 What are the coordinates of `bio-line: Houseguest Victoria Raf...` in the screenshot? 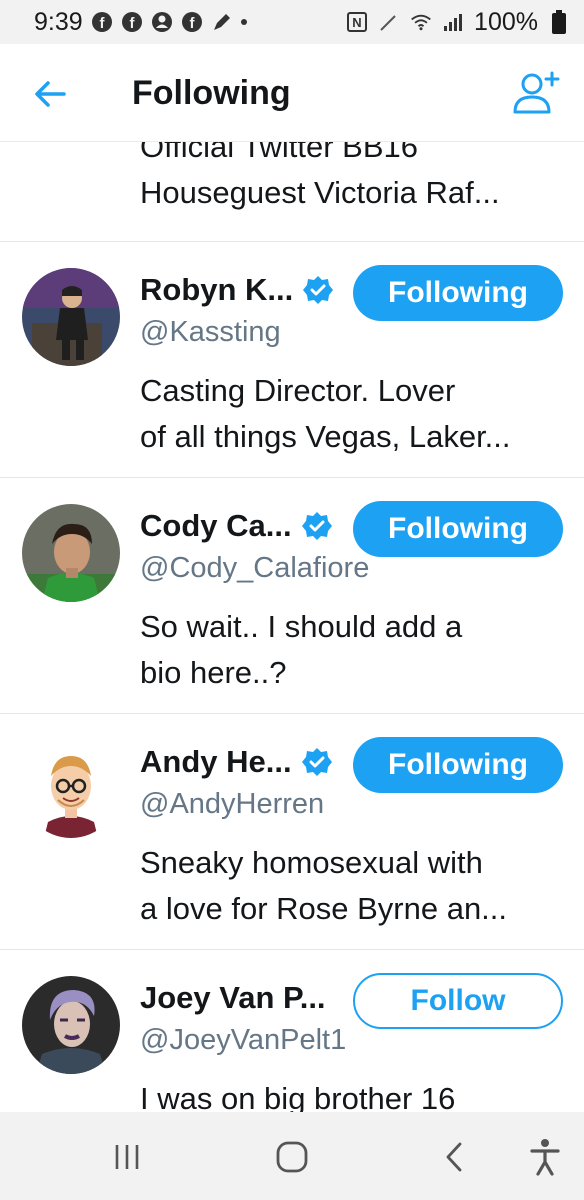 It's located at (320, 192).